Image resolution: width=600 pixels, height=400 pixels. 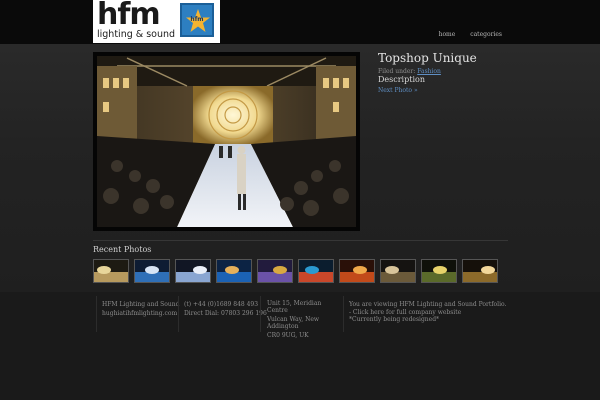 I want to click on footer-telephone: (t) +44 (0)1689 848 493, so click(x=221, y=304).